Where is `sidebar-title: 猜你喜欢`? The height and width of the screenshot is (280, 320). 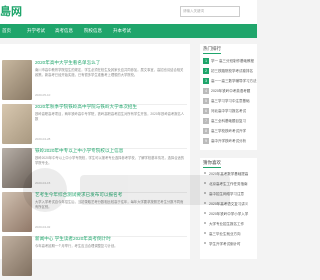 sidebar-title: 猜你喜欢 is located at coordinates (212, 162).